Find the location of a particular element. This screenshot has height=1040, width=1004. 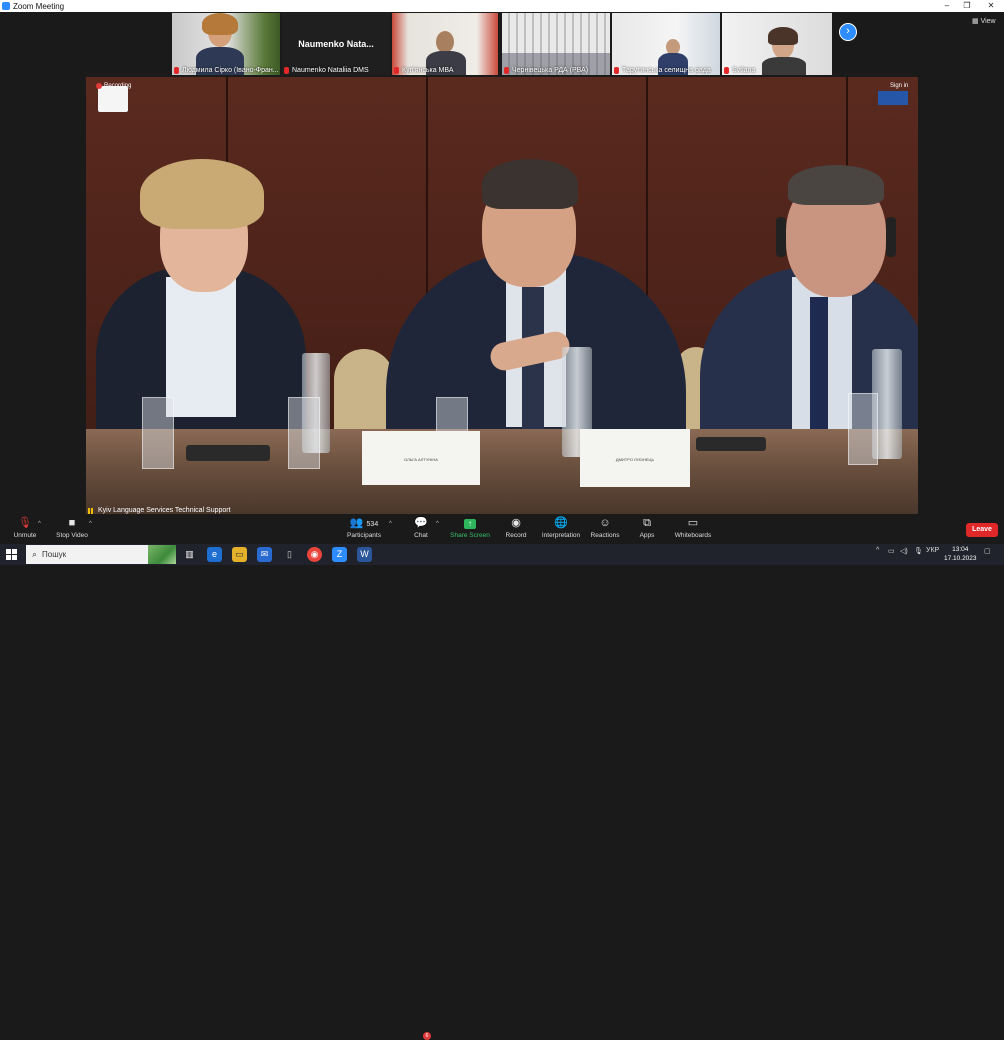

window-title: Zoom Meeting is located at coordinates (39, 6).